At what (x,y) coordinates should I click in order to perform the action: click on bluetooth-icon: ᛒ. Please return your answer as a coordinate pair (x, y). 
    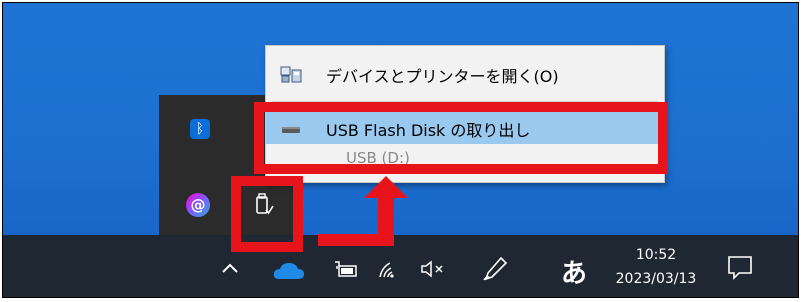
    Looking at the image, I should click on (200, 129).